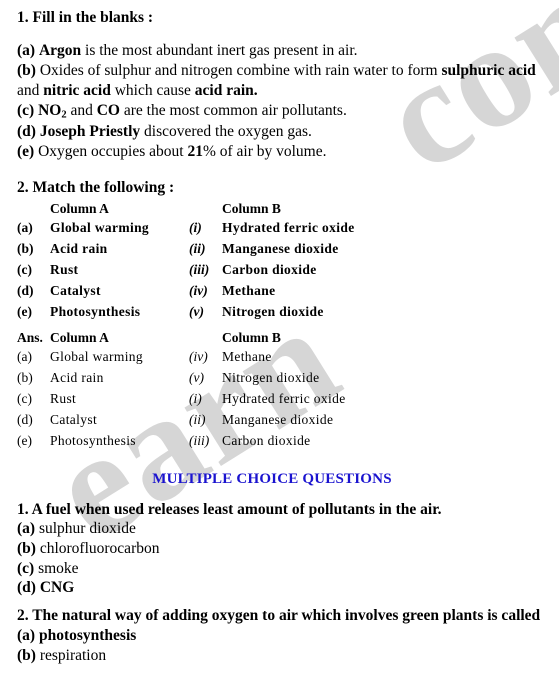 The width and height of the screenshot is (559, 698). I want to click on match-row-b-text: Methane, so click(247, 356).